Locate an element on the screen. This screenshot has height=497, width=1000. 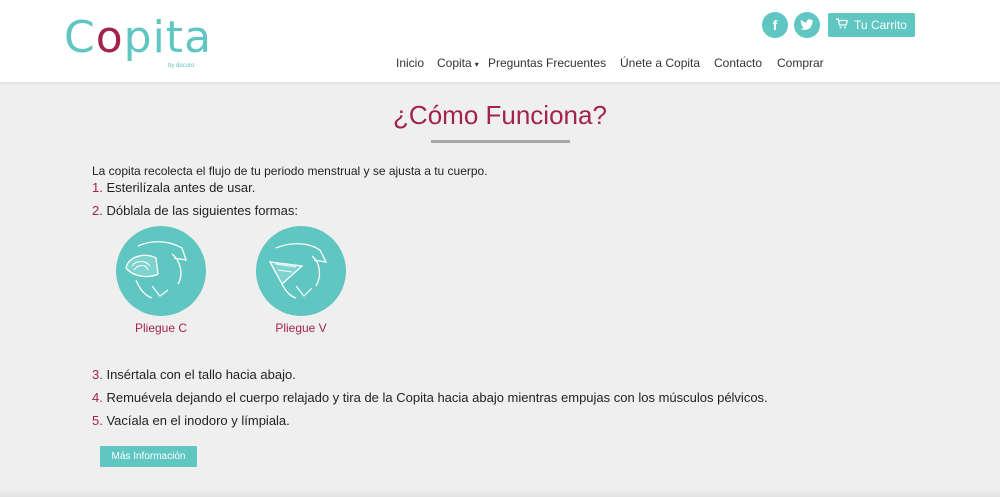
fold-c-label: Pliegue C is located at coordinates (161, 328).